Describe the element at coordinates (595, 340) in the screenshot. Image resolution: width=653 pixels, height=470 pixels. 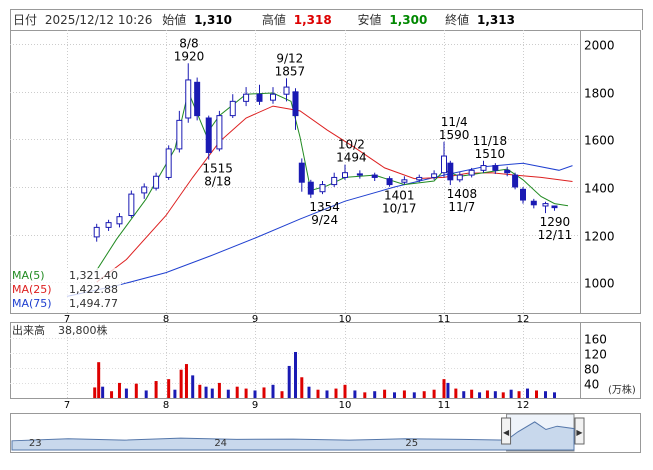
I see `volume-tick-label: 160` at that location.